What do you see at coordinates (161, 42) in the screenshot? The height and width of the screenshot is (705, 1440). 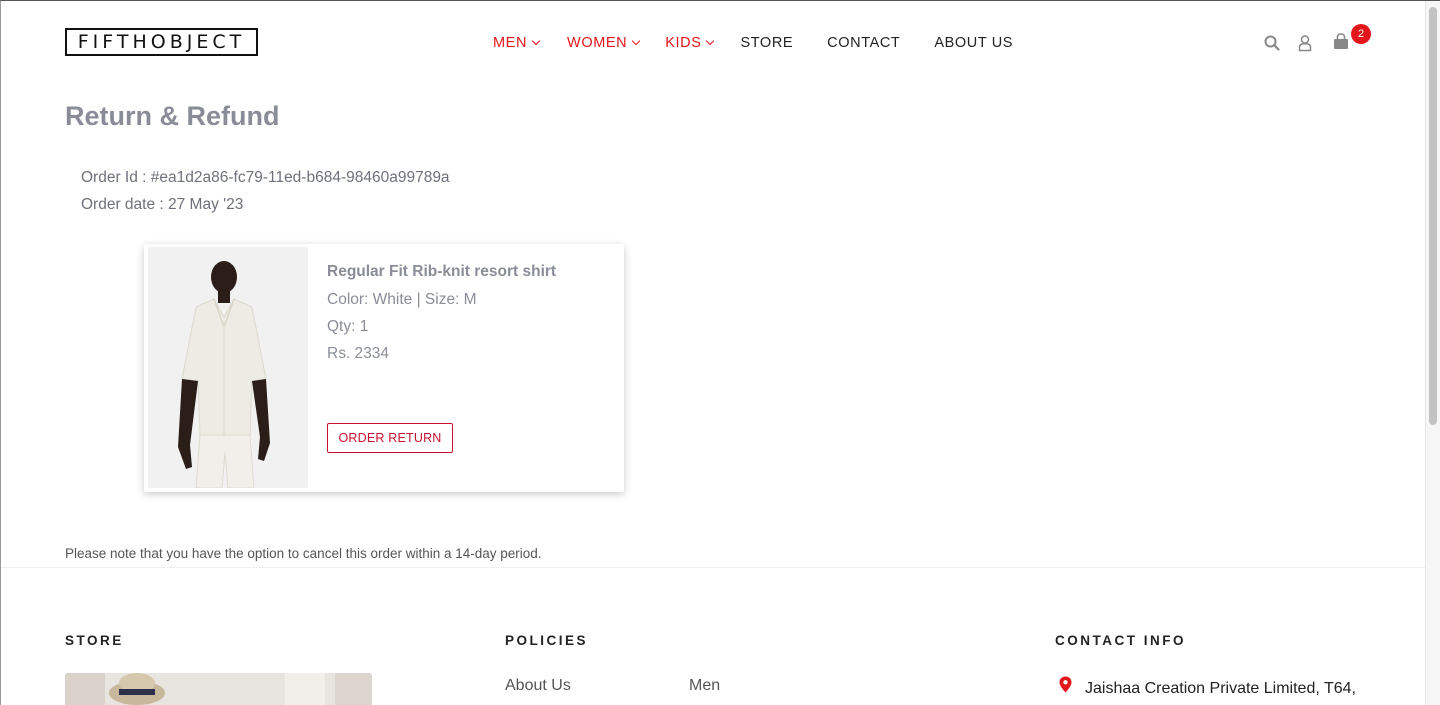 I see `site-logo: FIFTHOBJECT` at bounding box center [161, 42].